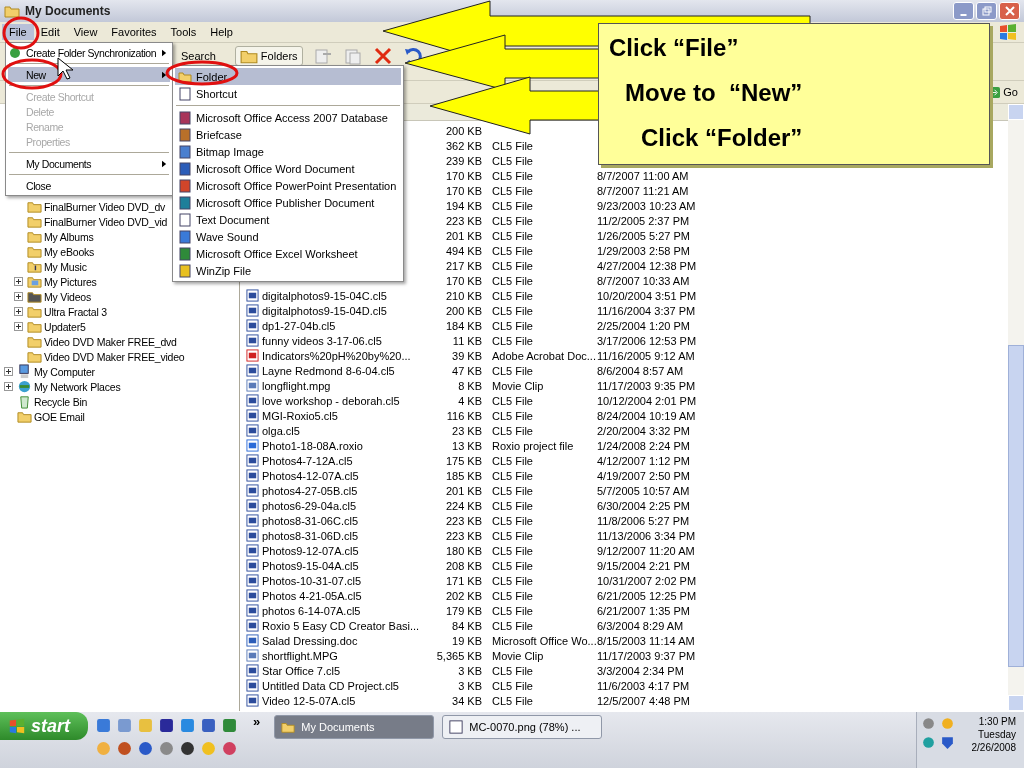  I want to click on file-name: Photo1-18-08A.roxio, so click(340, 445).